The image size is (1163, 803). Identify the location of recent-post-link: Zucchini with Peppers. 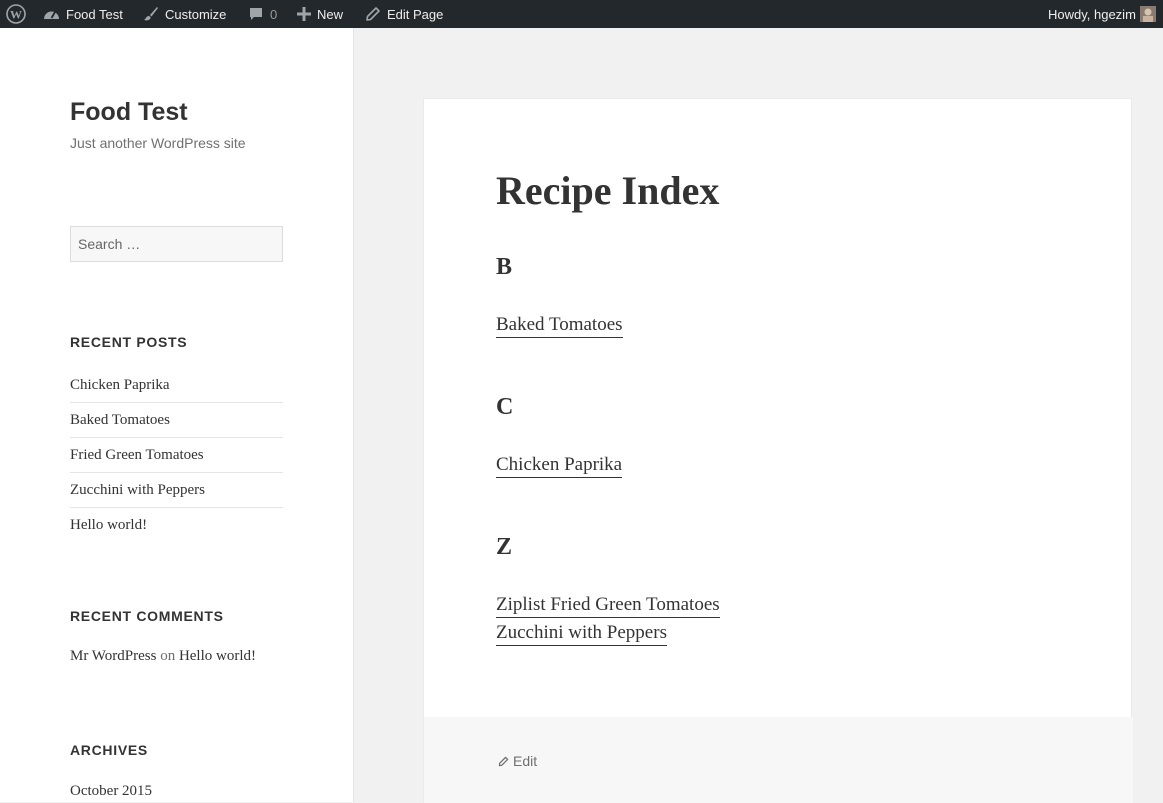
(176, 490).